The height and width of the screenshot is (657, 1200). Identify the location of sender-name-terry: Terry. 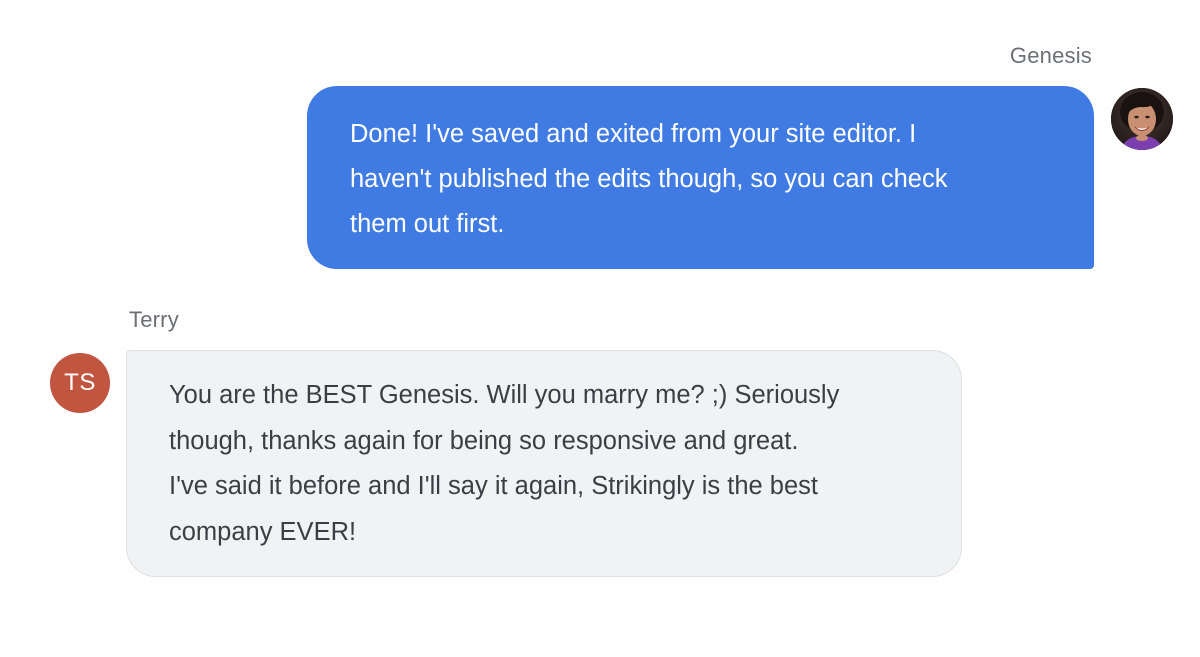
(154, 319).